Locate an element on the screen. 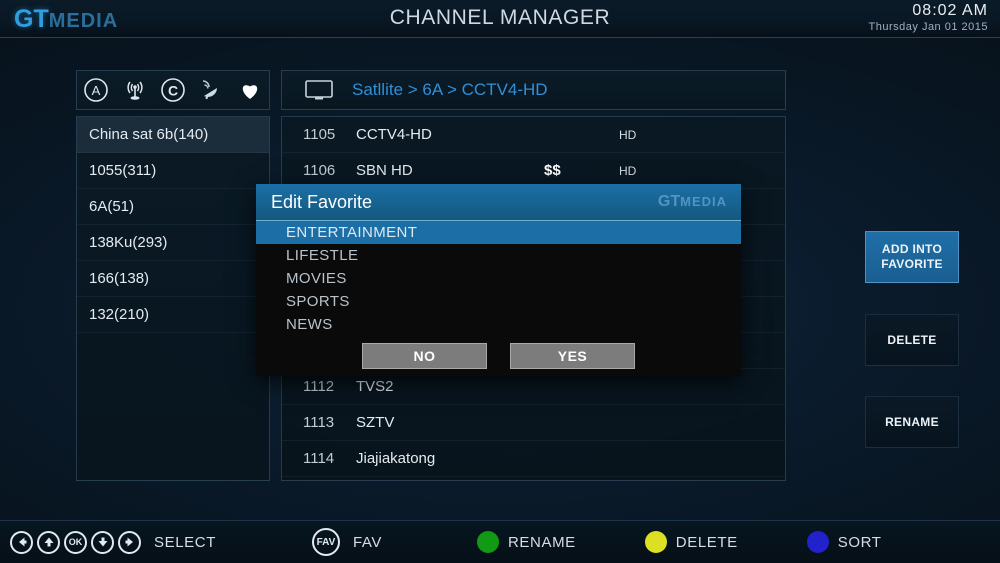 The width and height of the screenshot is (1000, 563). bottom-hint-bar: OK SELECT FAV FAV RENAME DELETE SORT is located at coordinates (500, 541).